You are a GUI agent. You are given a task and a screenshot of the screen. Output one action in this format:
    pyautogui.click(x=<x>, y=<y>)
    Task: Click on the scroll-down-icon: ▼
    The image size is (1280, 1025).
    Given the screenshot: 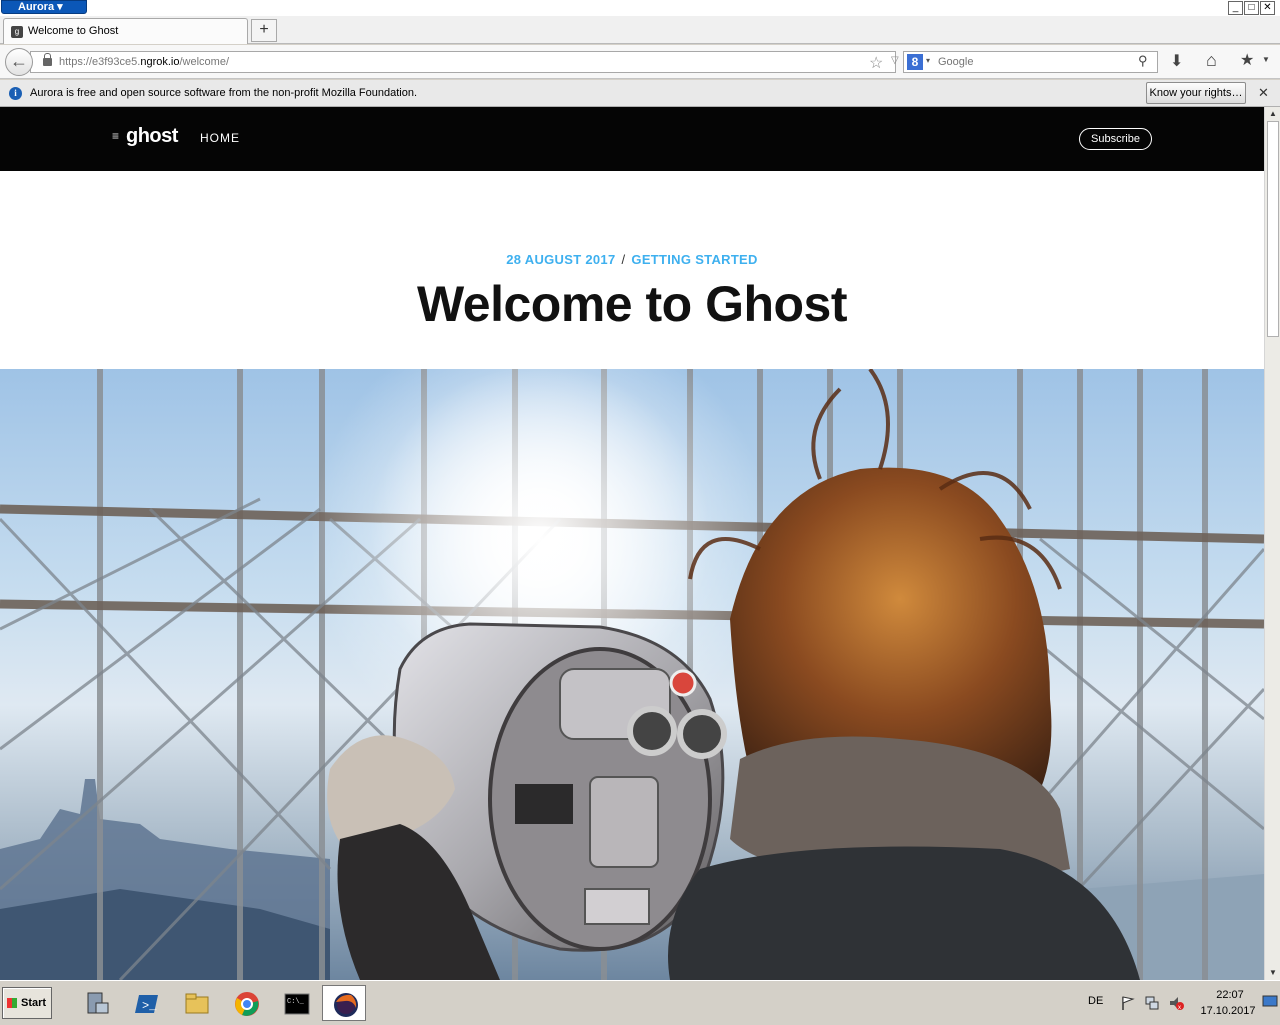 What is the action you would take?
    pyautogui.click(x=1272, y=973)
    